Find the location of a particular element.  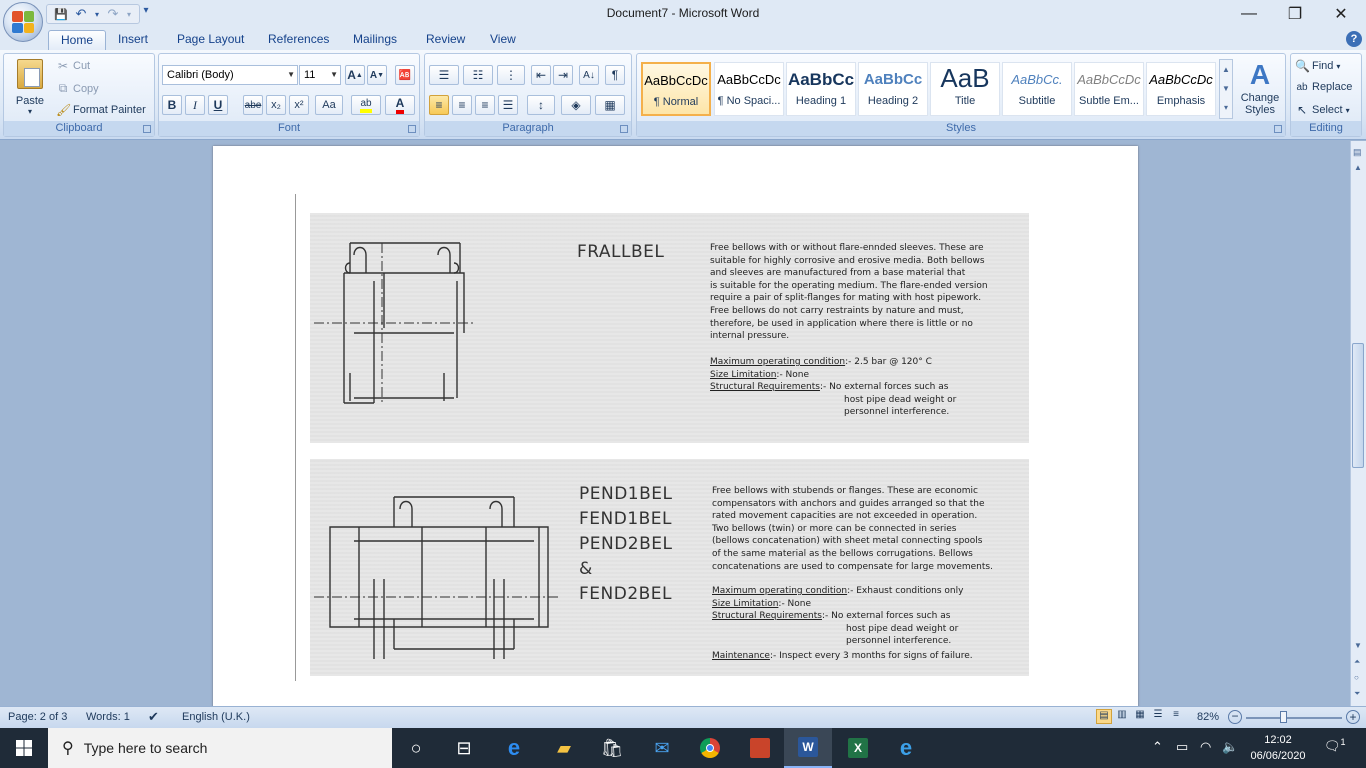

font-family-combo: Calibri (Body) ▼ is located at coordinates (230, 75).